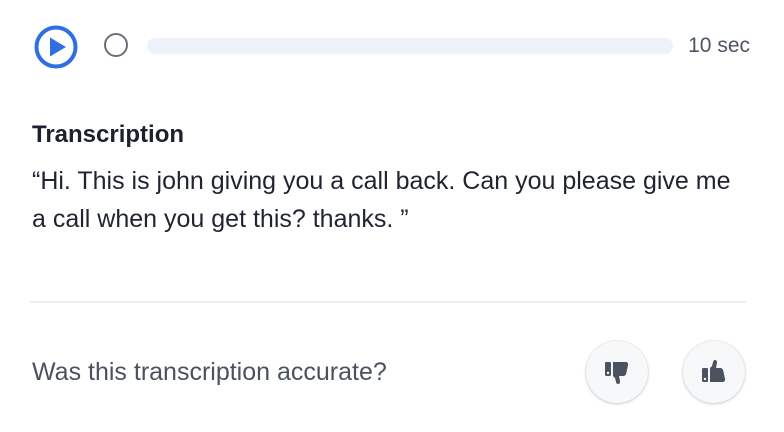 This screenshot has width=784, height=432. Describe the element at coordinates (116, 45) in the screenshot. I see `progress-handle` at that location.